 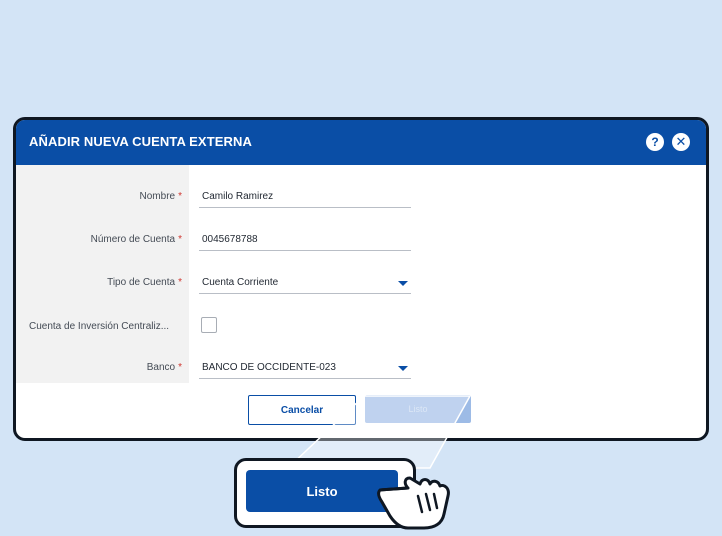 What do you see at coordinates (140, 141) in the screenshot?
I see `dialog-title: AÑADIR NUEVA CUENTA EXTERNA` at bounding box center [140, 141].